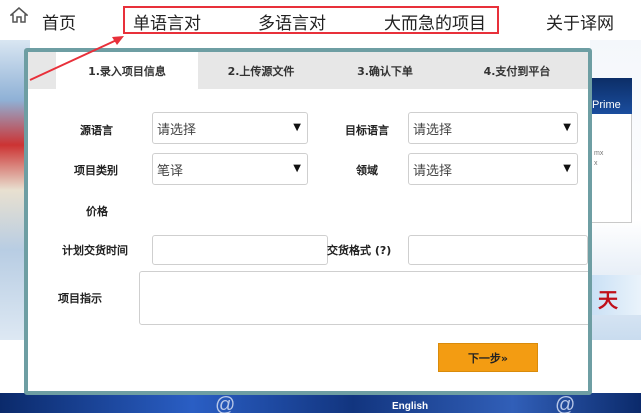 This screenshot has width=641, height=413. I want to click on domain-select: 请选择 ▼, so click(493, 169).